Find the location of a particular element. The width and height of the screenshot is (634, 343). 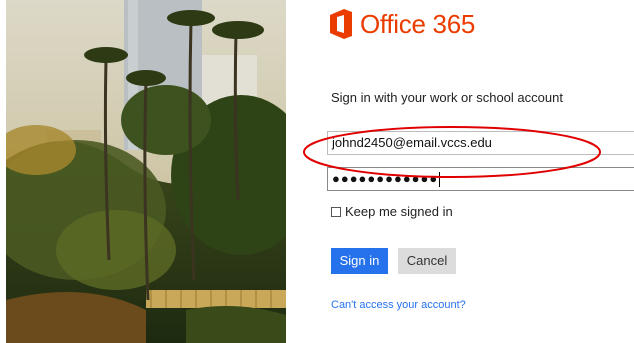

cancel-button: Cancel is located at coordinates (427, 261).